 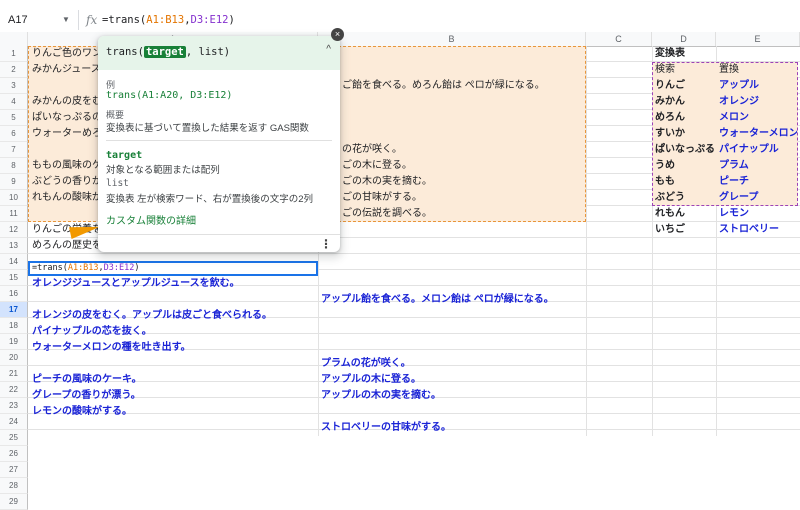 What do you see at coordinates (207, 128) in the screenshot?
I see `summary-text: 変換表に基づいて置換した結果を返す GAS関数` at bounding box center [207, 128].